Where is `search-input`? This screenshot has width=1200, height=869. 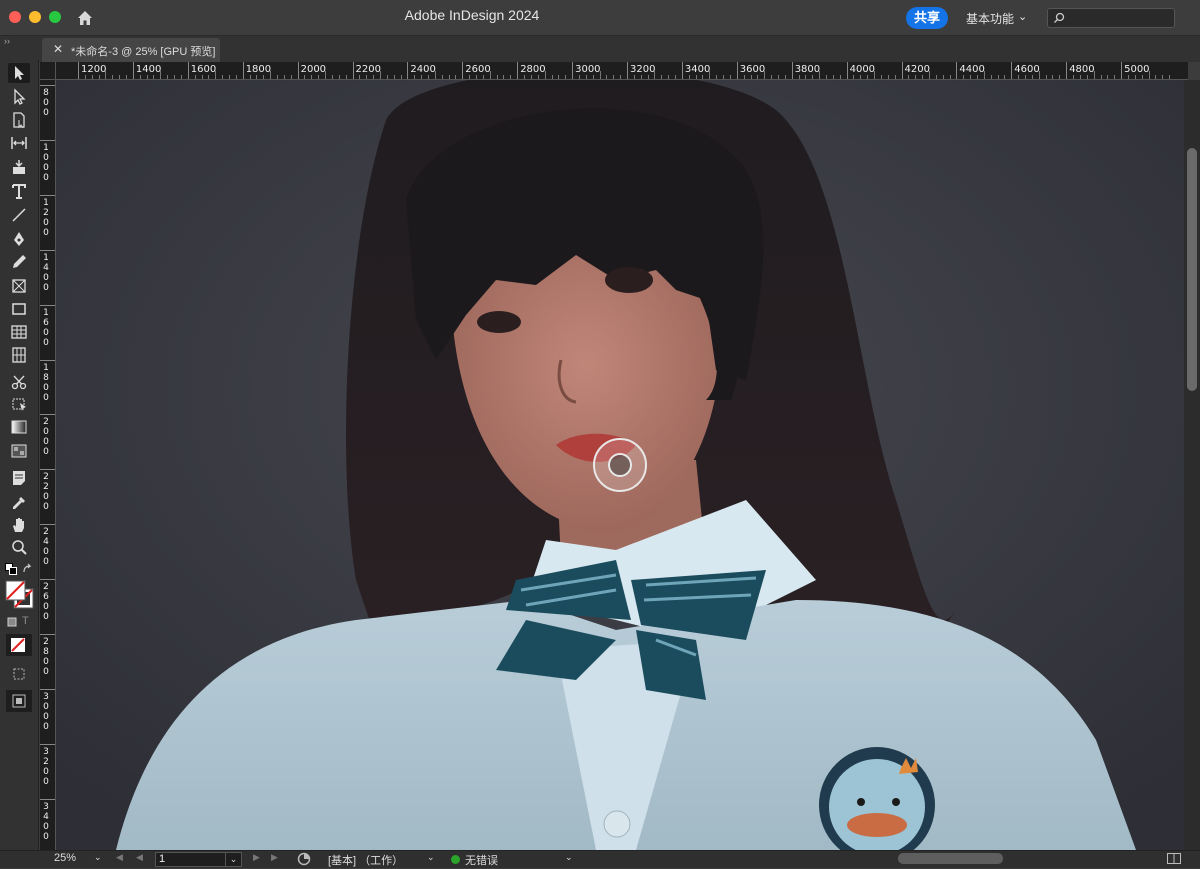 search-input is located at coordinates (1111, 18).